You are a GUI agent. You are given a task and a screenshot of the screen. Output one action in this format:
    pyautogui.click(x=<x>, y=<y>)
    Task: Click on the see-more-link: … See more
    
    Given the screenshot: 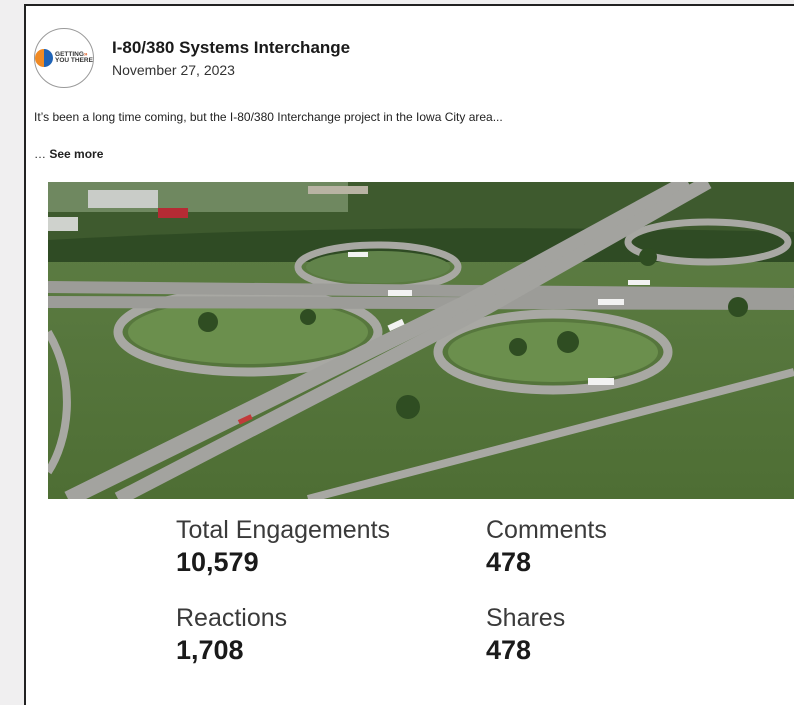 What is the action you would take?
    pyautogui.click(x=68, y=154)
    